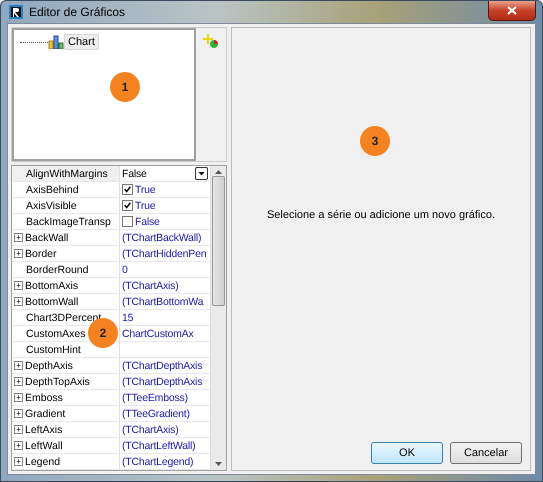 This screenshot has width=543, height=482. Describe the element at coordinates (218, 318) in the screenshot. I see `scrollbar` at that location.